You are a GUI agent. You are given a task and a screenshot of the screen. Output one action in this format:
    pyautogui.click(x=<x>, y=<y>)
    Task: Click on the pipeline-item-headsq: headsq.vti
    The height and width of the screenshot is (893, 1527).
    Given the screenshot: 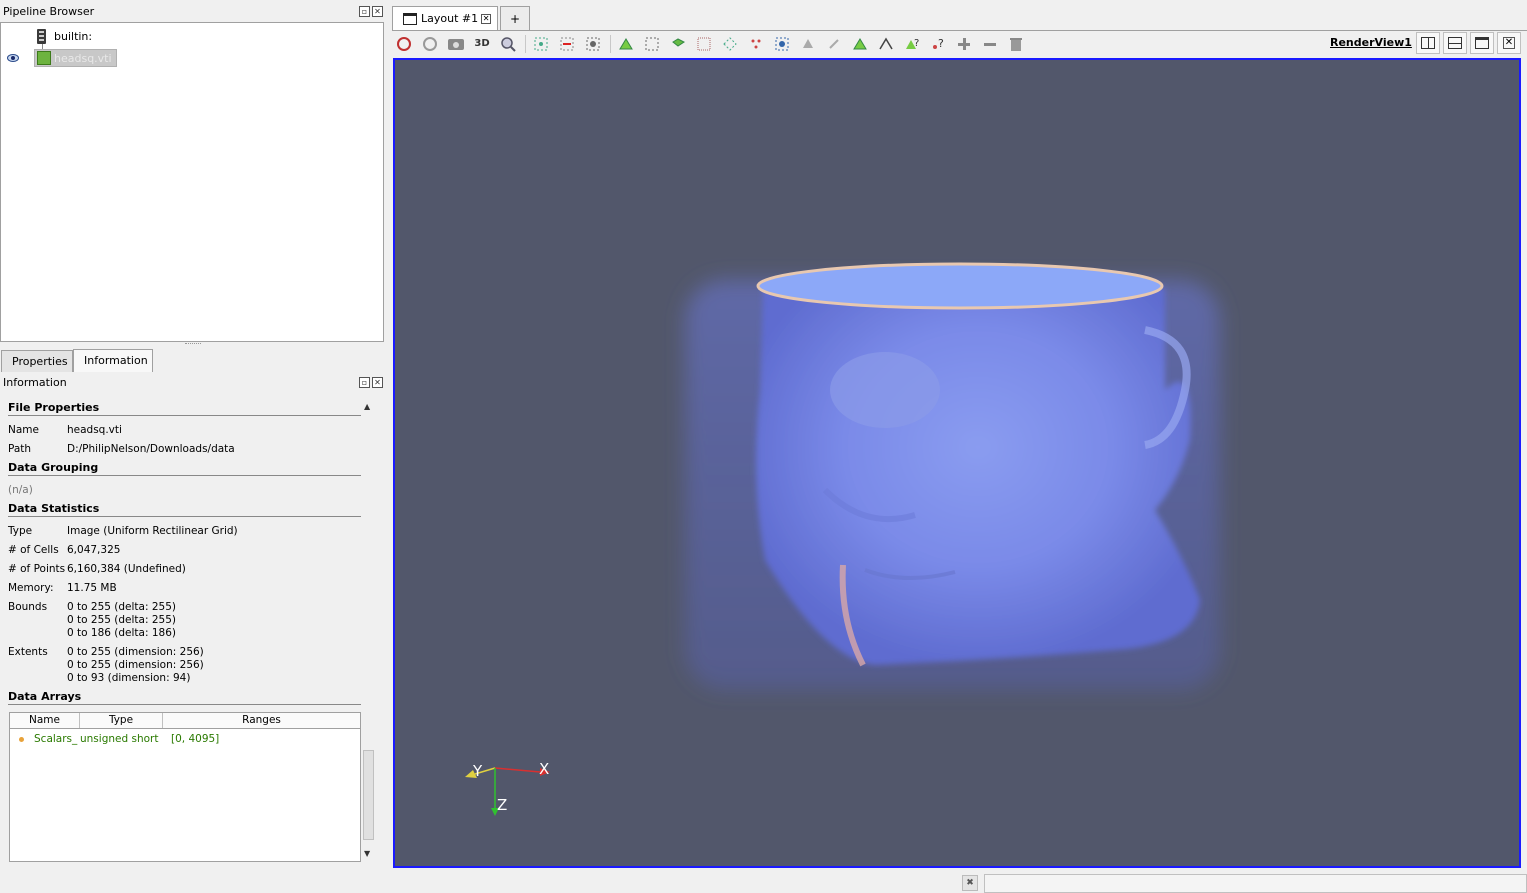 What is the action you would take?
    pyautogui.click(x=75, y=58)
    